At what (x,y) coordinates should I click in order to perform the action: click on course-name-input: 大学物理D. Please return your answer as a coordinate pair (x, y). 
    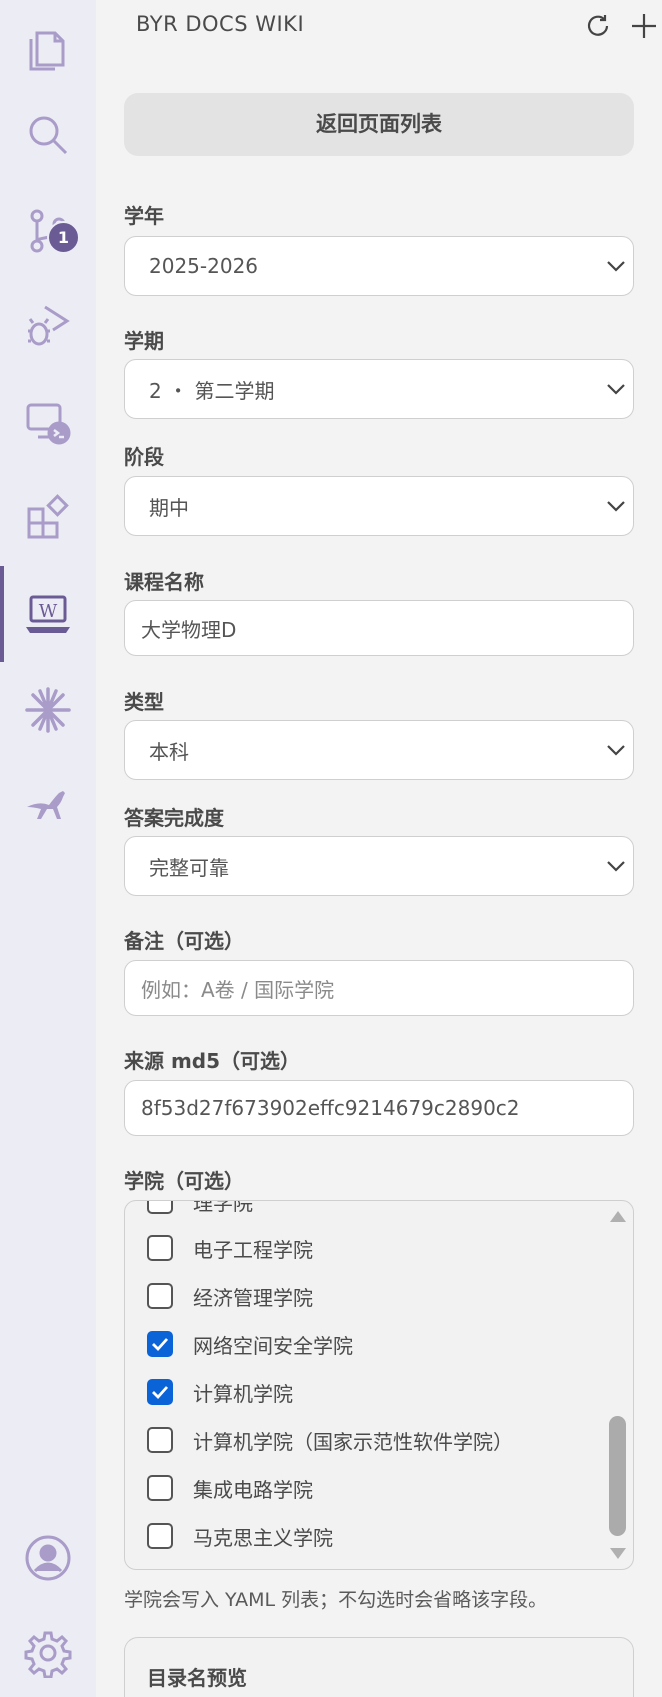
    Looking at the image, I should click on (379, 628).